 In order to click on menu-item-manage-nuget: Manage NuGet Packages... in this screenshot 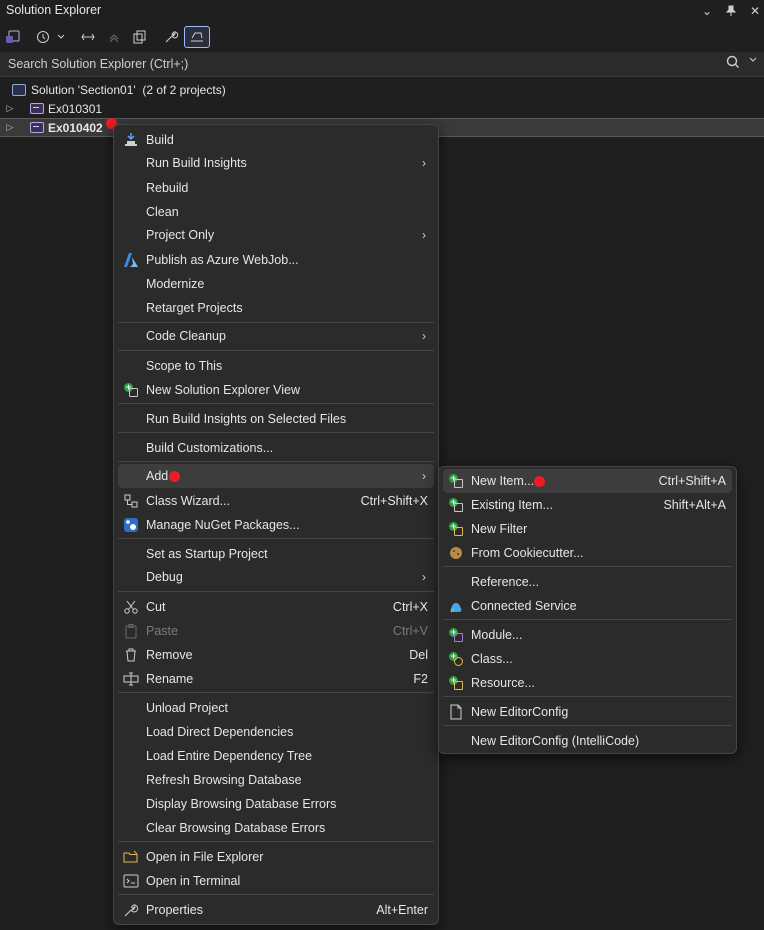, I will do `click(276, 525)`.